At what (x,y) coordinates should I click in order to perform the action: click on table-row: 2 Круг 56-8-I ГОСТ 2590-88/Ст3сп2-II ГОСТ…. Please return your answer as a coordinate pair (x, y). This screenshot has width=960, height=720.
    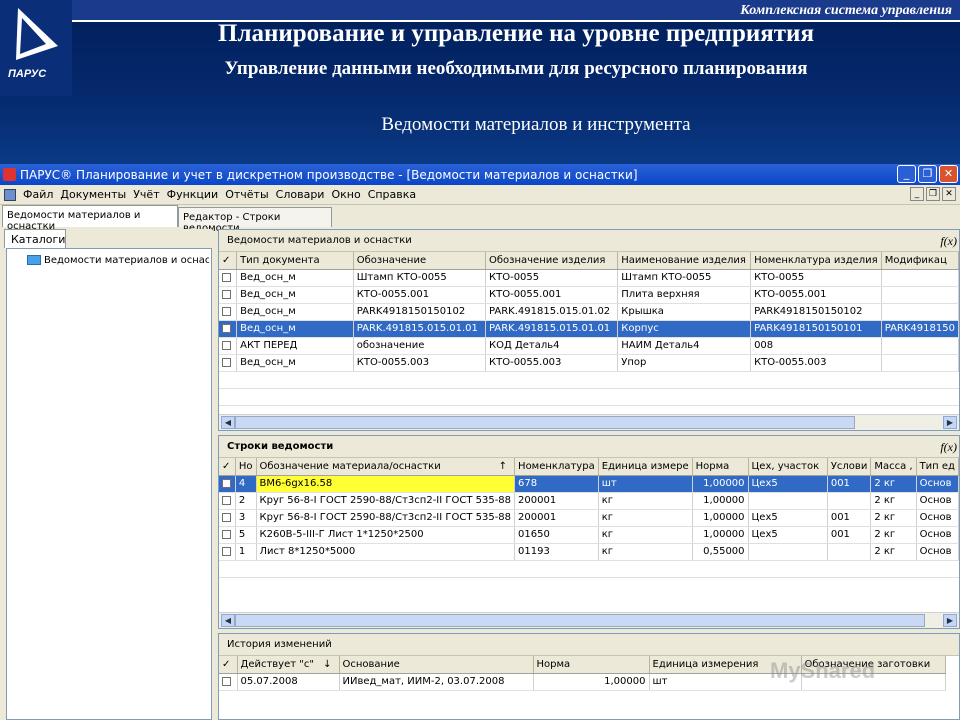
    Looking at the image, I should click on (589, 501).